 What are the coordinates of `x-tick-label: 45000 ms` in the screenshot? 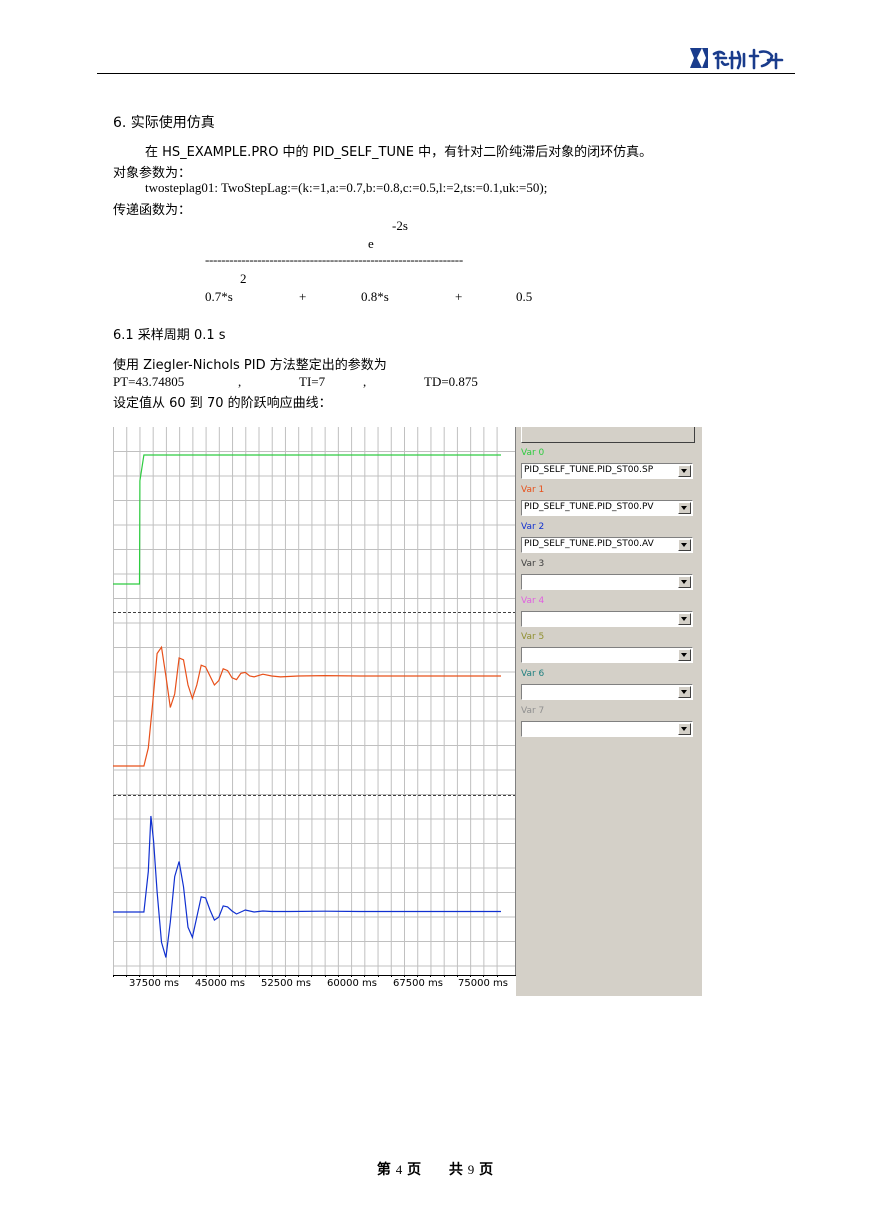 It's located at (220, 983).